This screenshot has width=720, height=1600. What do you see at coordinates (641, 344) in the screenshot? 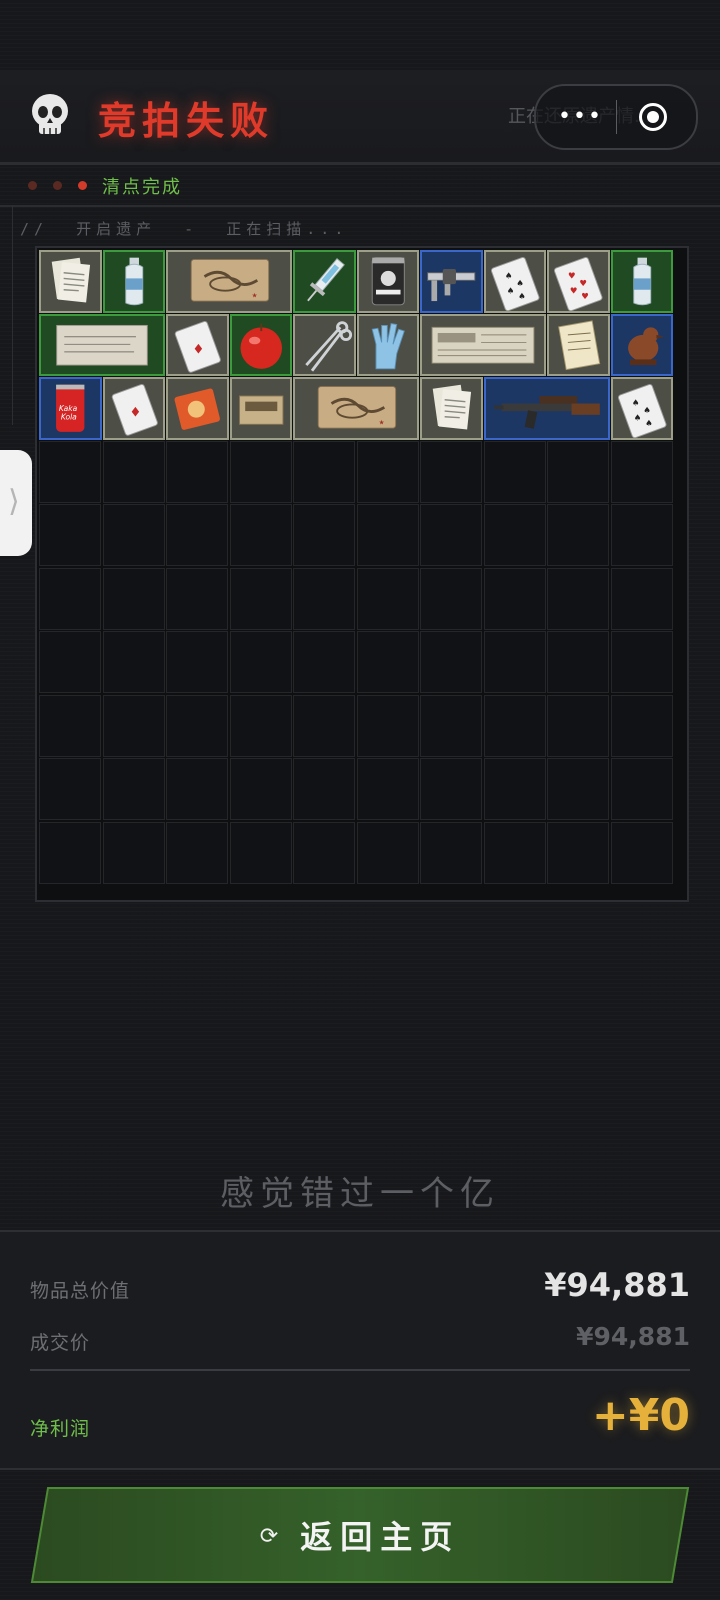
I see `inventory-item-bird-figurine` at bounding box center [641, 344].